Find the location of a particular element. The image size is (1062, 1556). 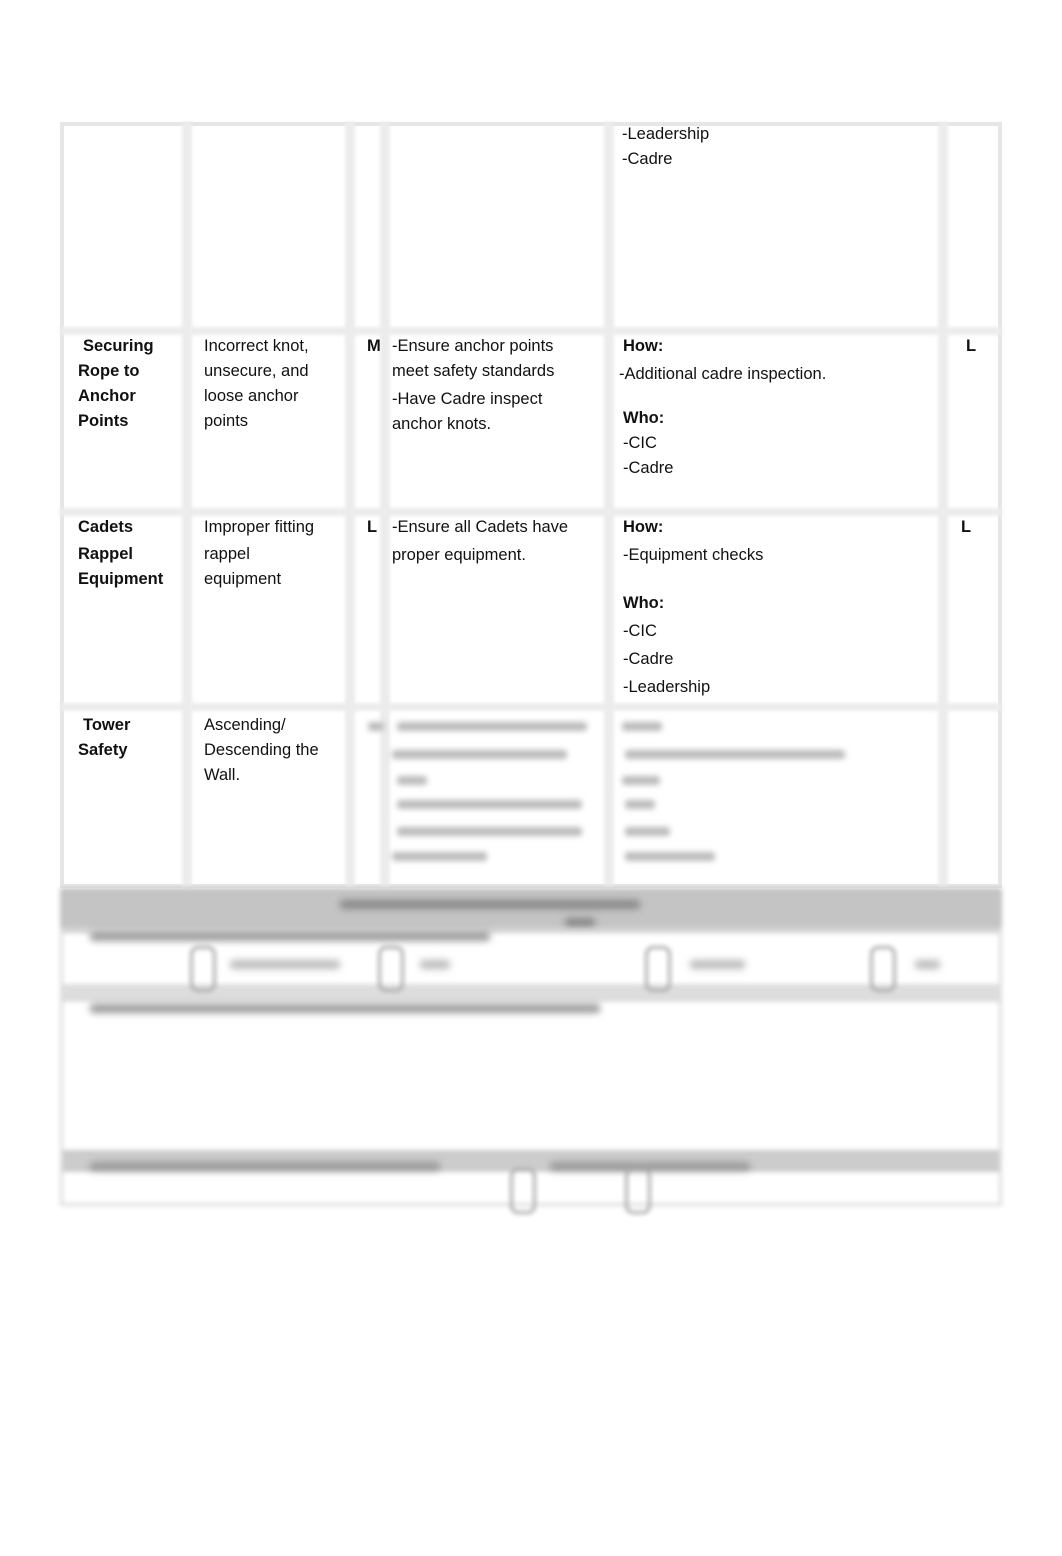

cause-line: rappel is located at coordinates (227, 554).